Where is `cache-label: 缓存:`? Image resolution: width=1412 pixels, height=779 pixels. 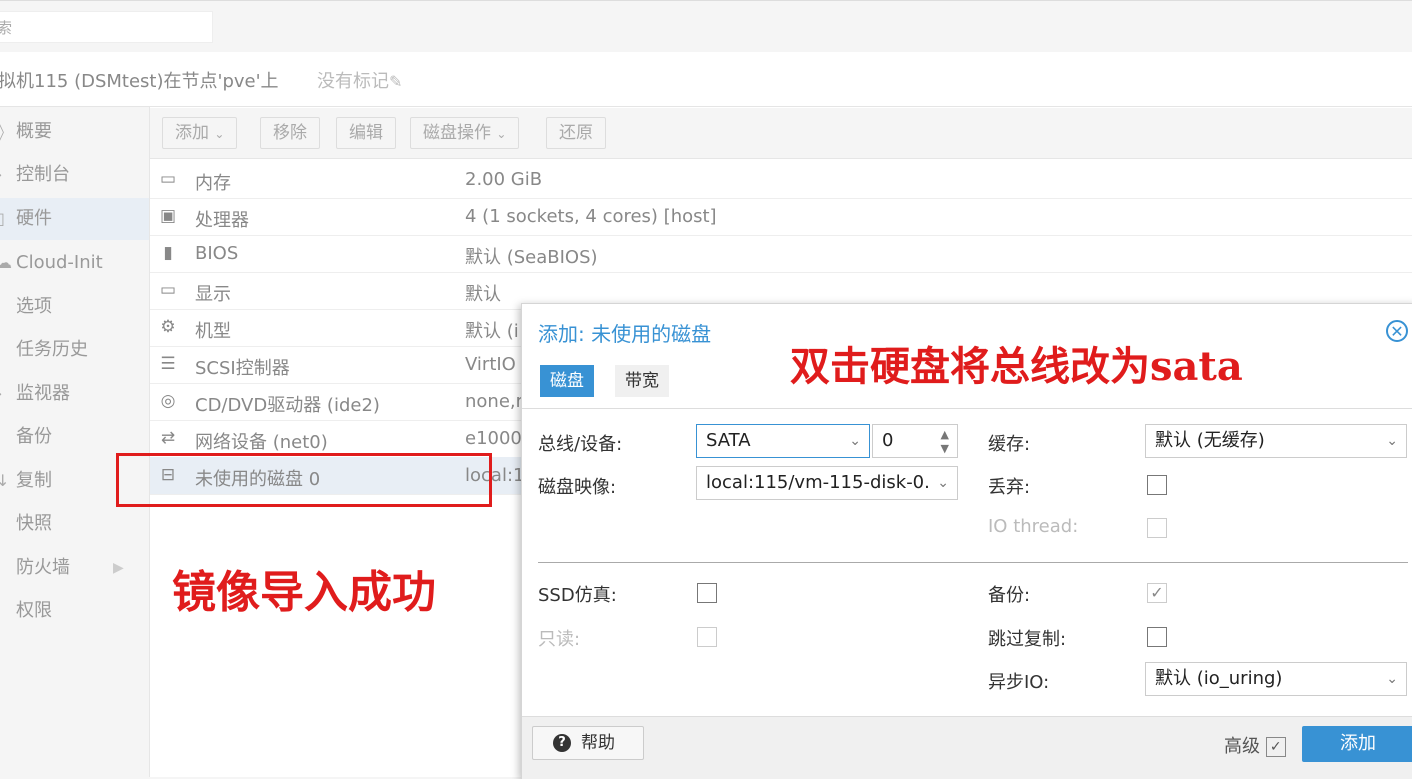
cache-label: 缓存: is located at coordinates (1009, 444).